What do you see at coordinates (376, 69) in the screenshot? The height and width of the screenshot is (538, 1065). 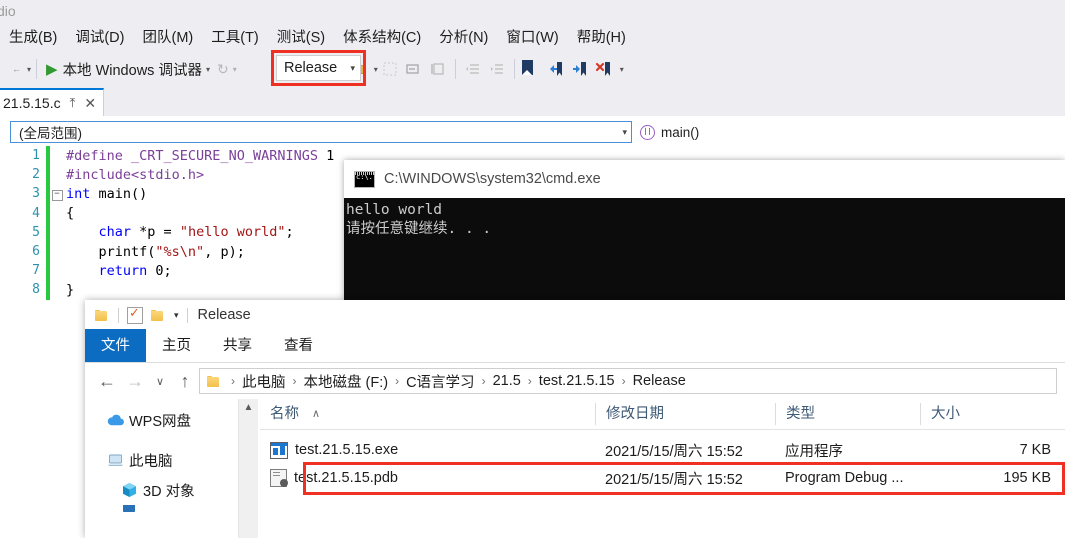 I see `find-dropdown-icon: ▾` at bounding box center [376, 69].